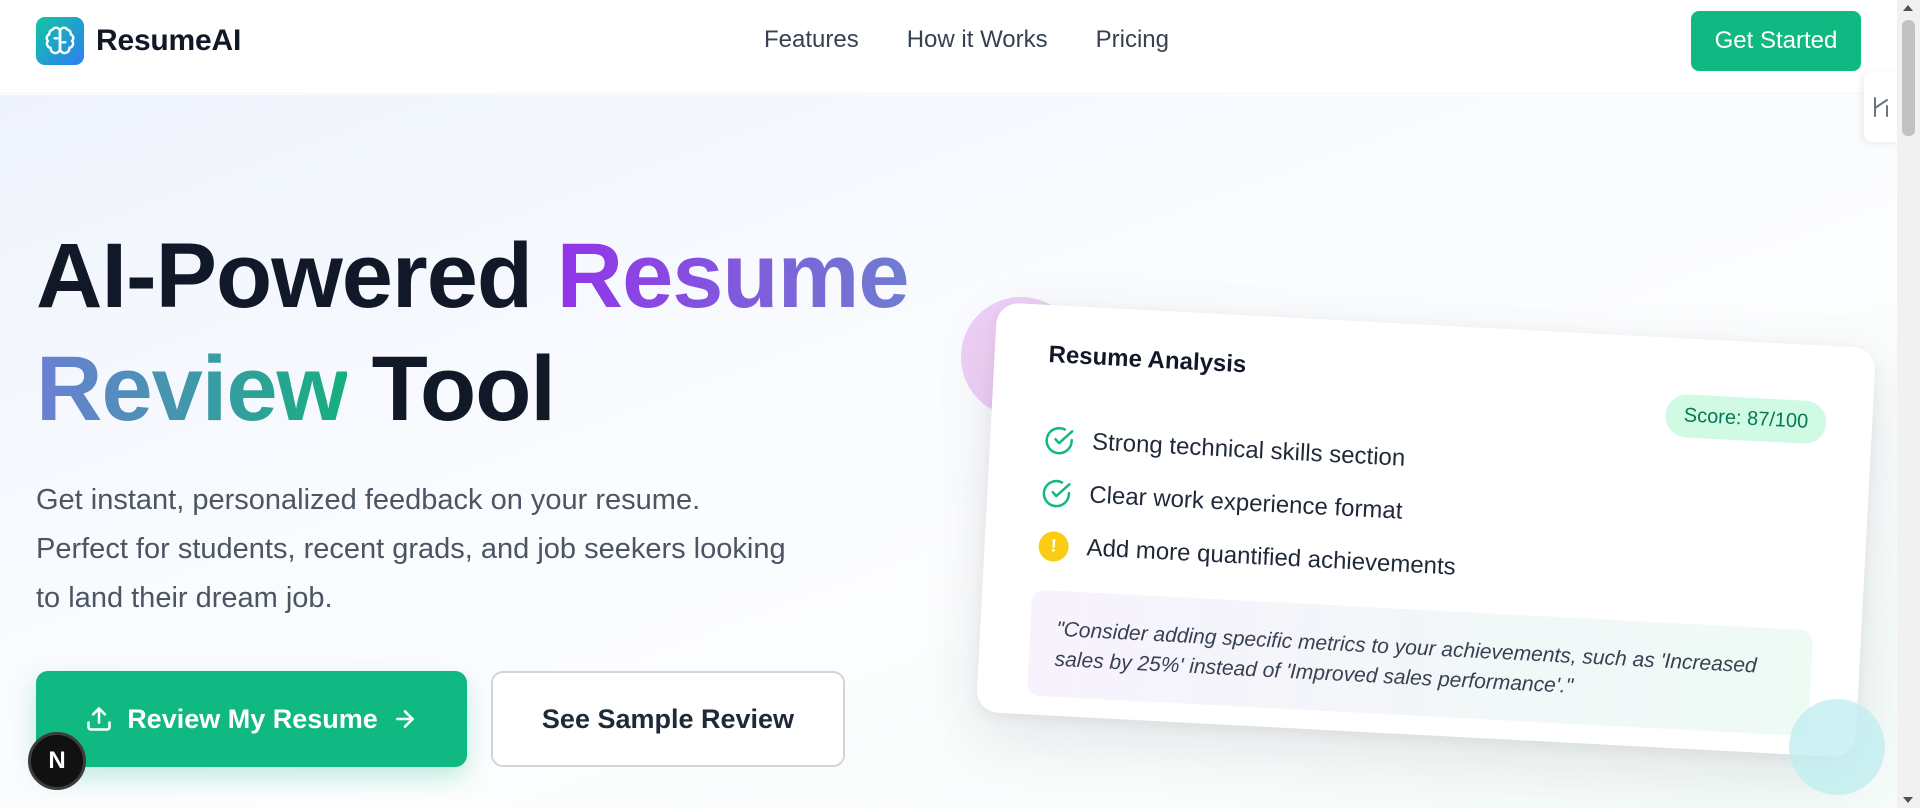 The width and height of the screenshot is (1920, 808). What do you see at coordinates (1746, 419) in the screenshot?
I see `score-badge: Score: 87/100` at bounding box center [1746, 419].